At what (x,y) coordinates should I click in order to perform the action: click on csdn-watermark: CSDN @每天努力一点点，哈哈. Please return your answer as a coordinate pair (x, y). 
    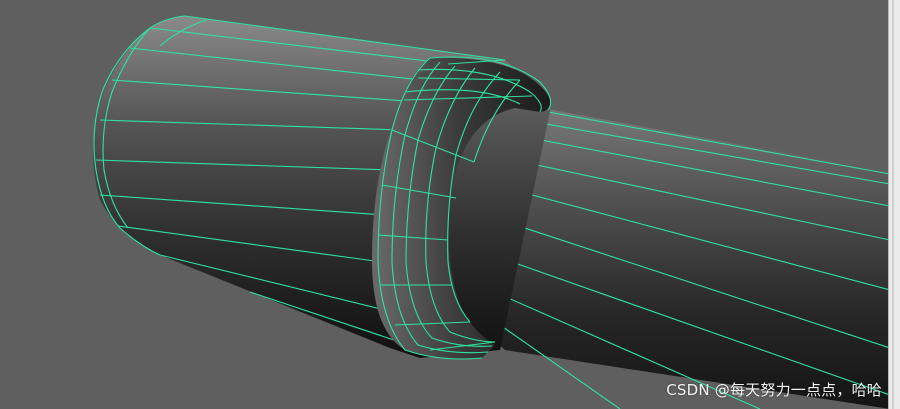
    Looking at the image, I should click on (774, 390).